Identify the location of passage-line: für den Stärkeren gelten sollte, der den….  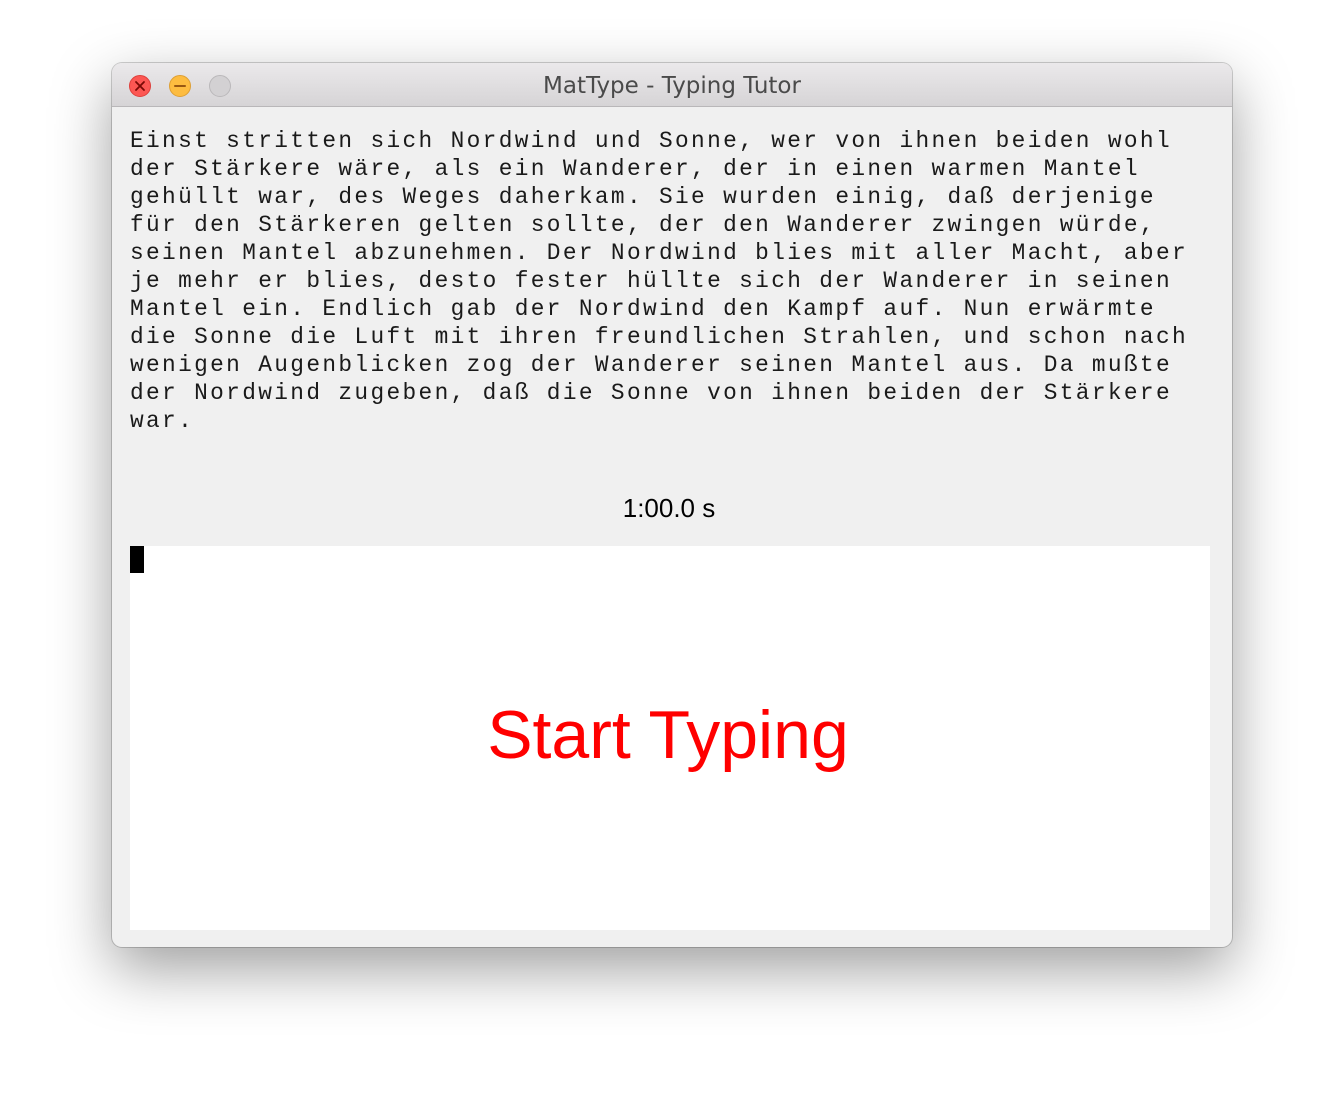
(643, 225).